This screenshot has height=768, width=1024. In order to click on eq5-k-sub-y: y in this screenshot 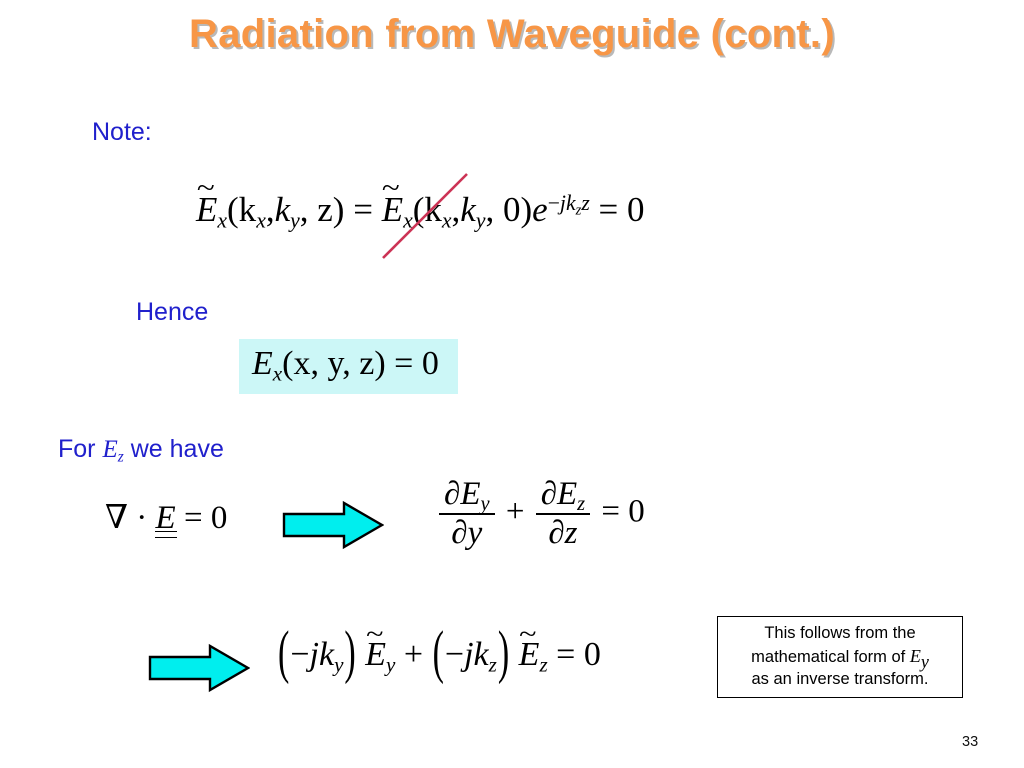, I will do `click(339, 664)`.